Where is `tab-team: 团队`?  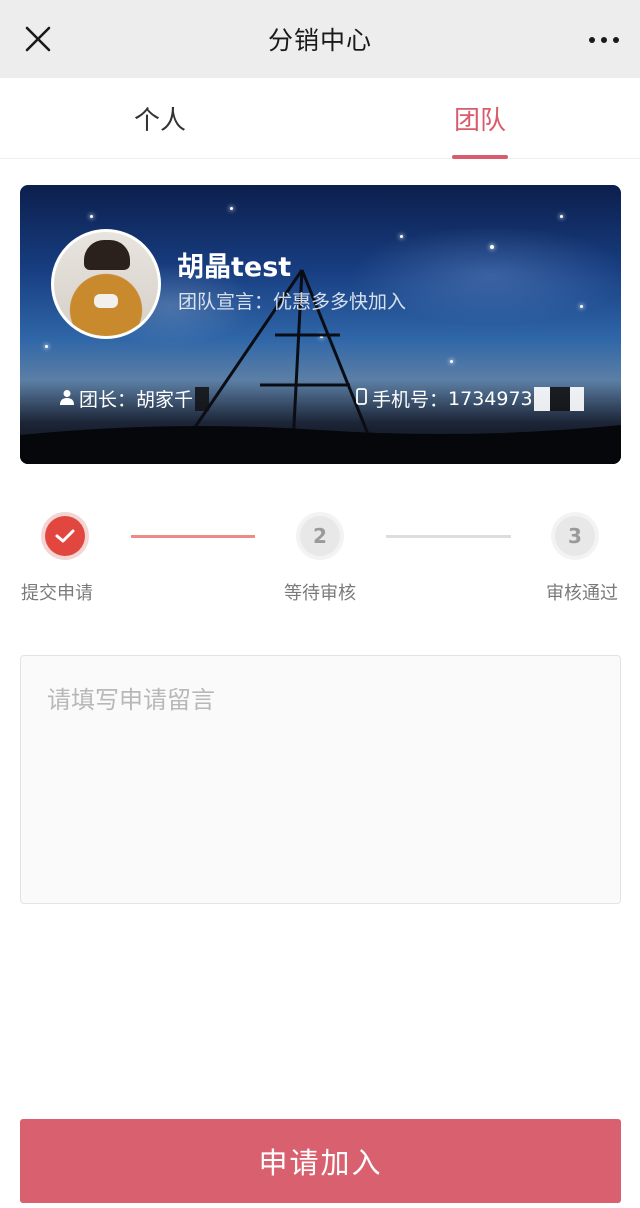
tab-team: 团队 is located at coordinates (480, 118).